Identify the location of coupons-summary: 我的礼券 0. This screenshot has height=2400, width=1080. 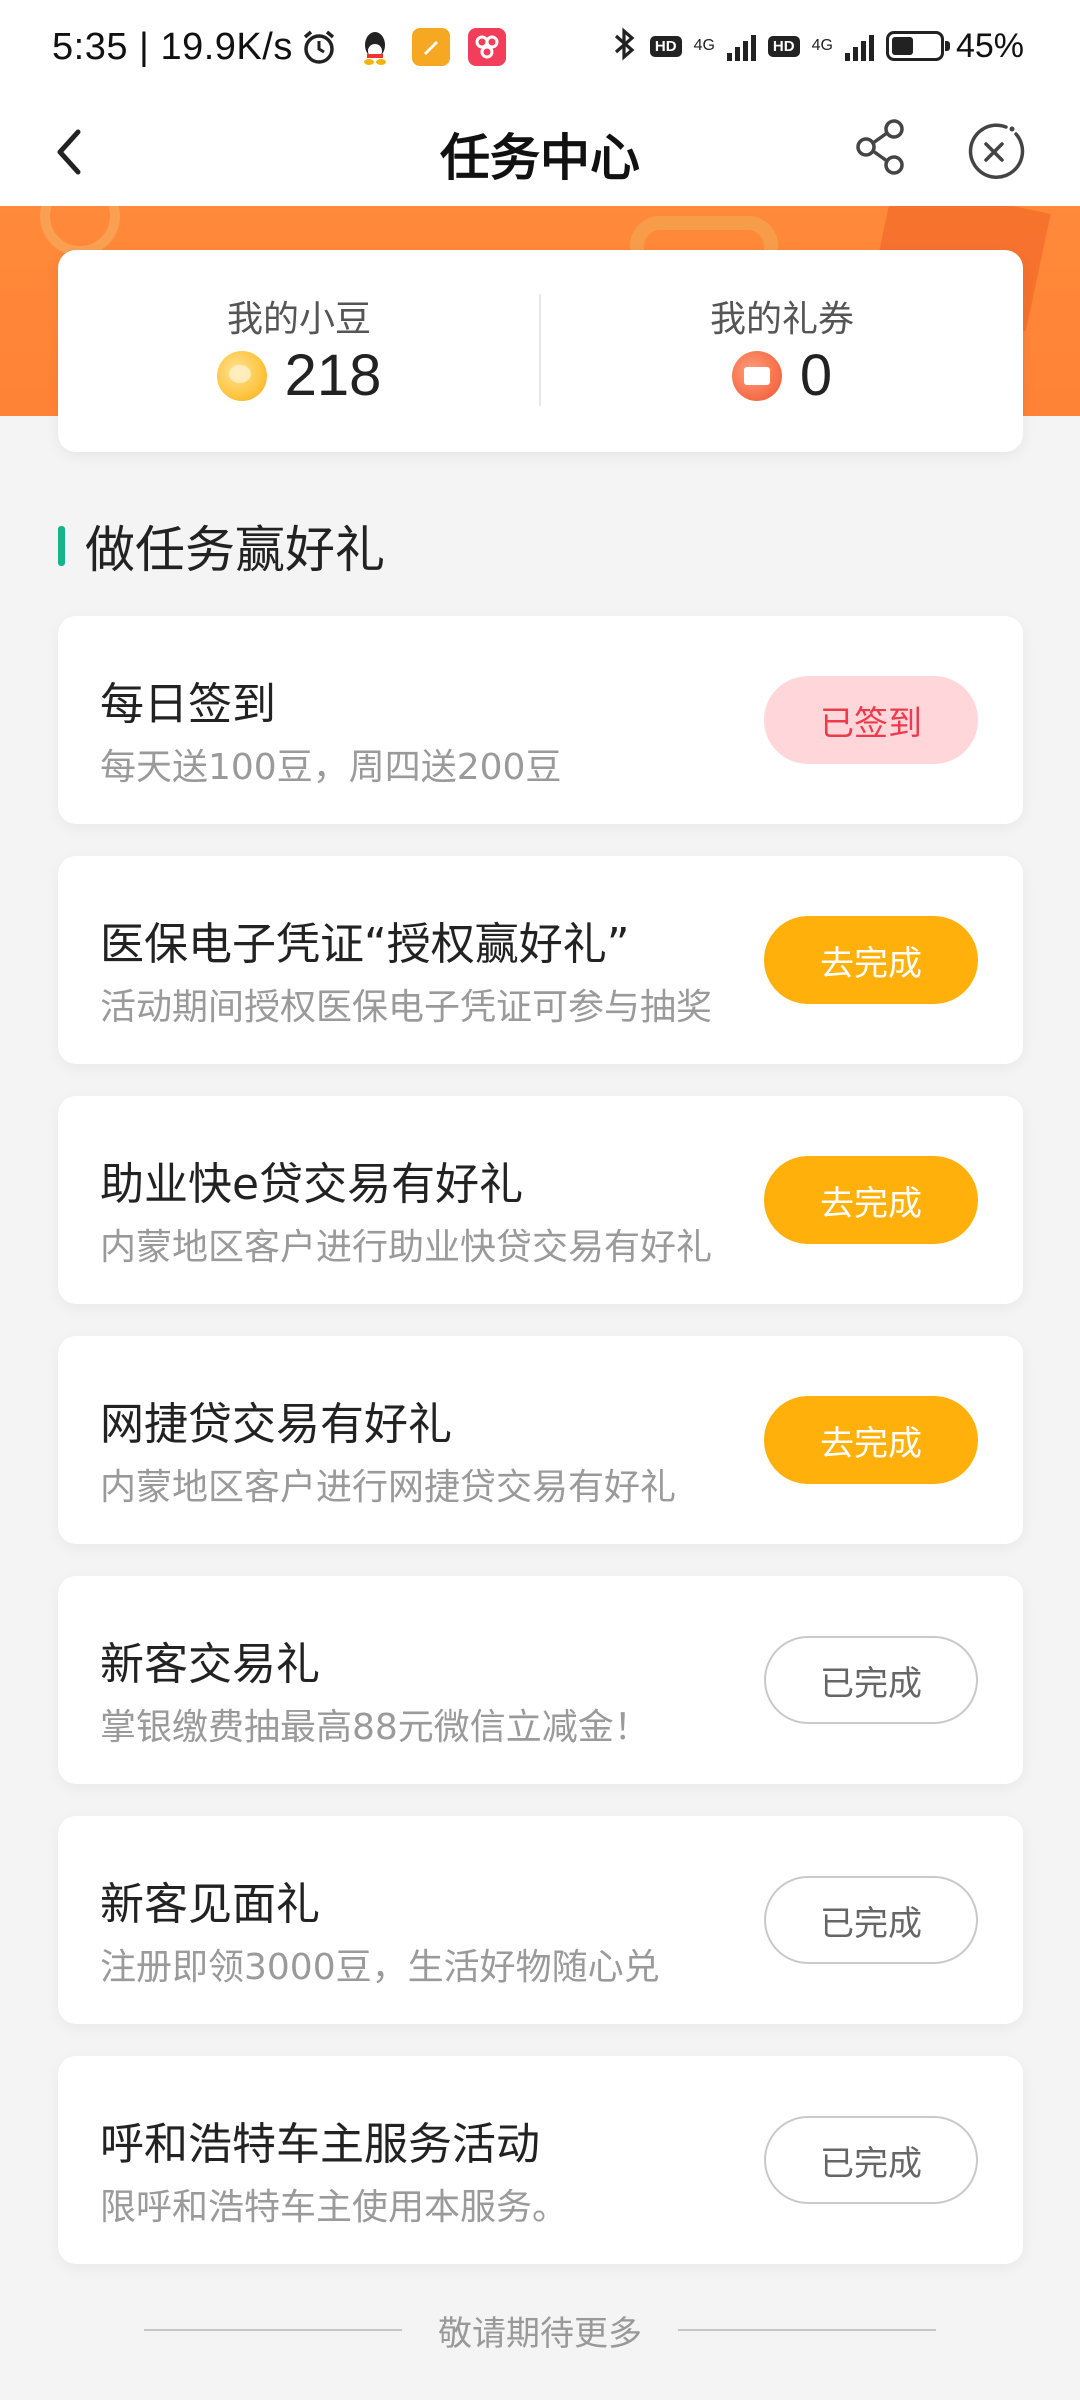
(782, 351).